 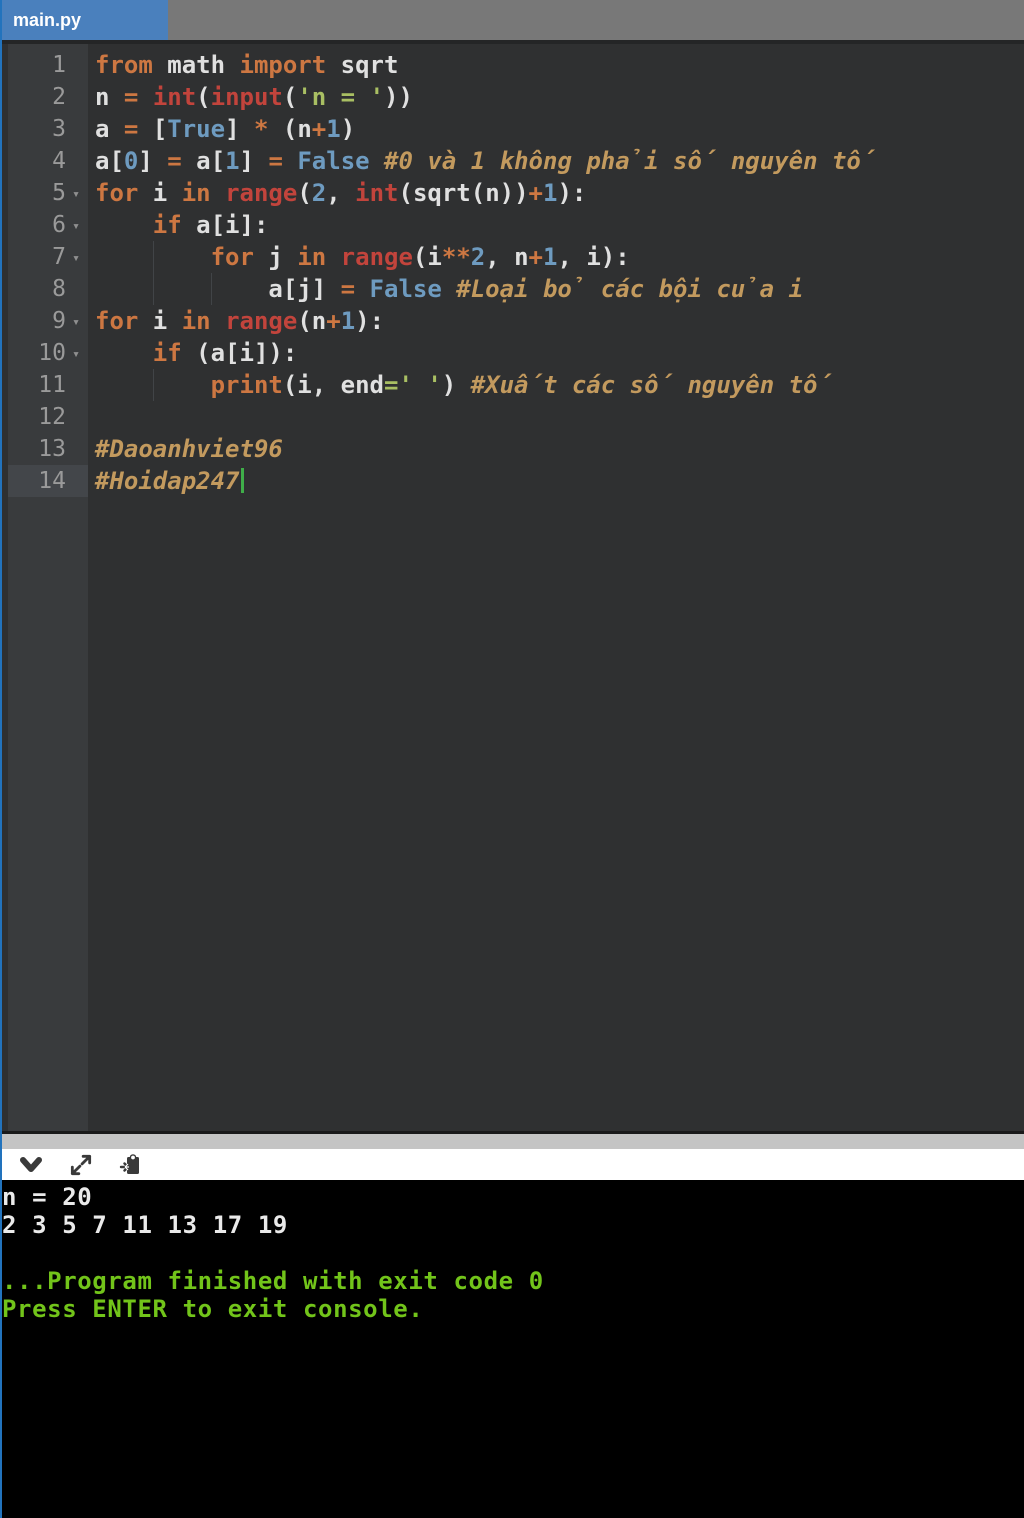 I want to click on code-line: if a[i]:, so click(x=559, y=225).